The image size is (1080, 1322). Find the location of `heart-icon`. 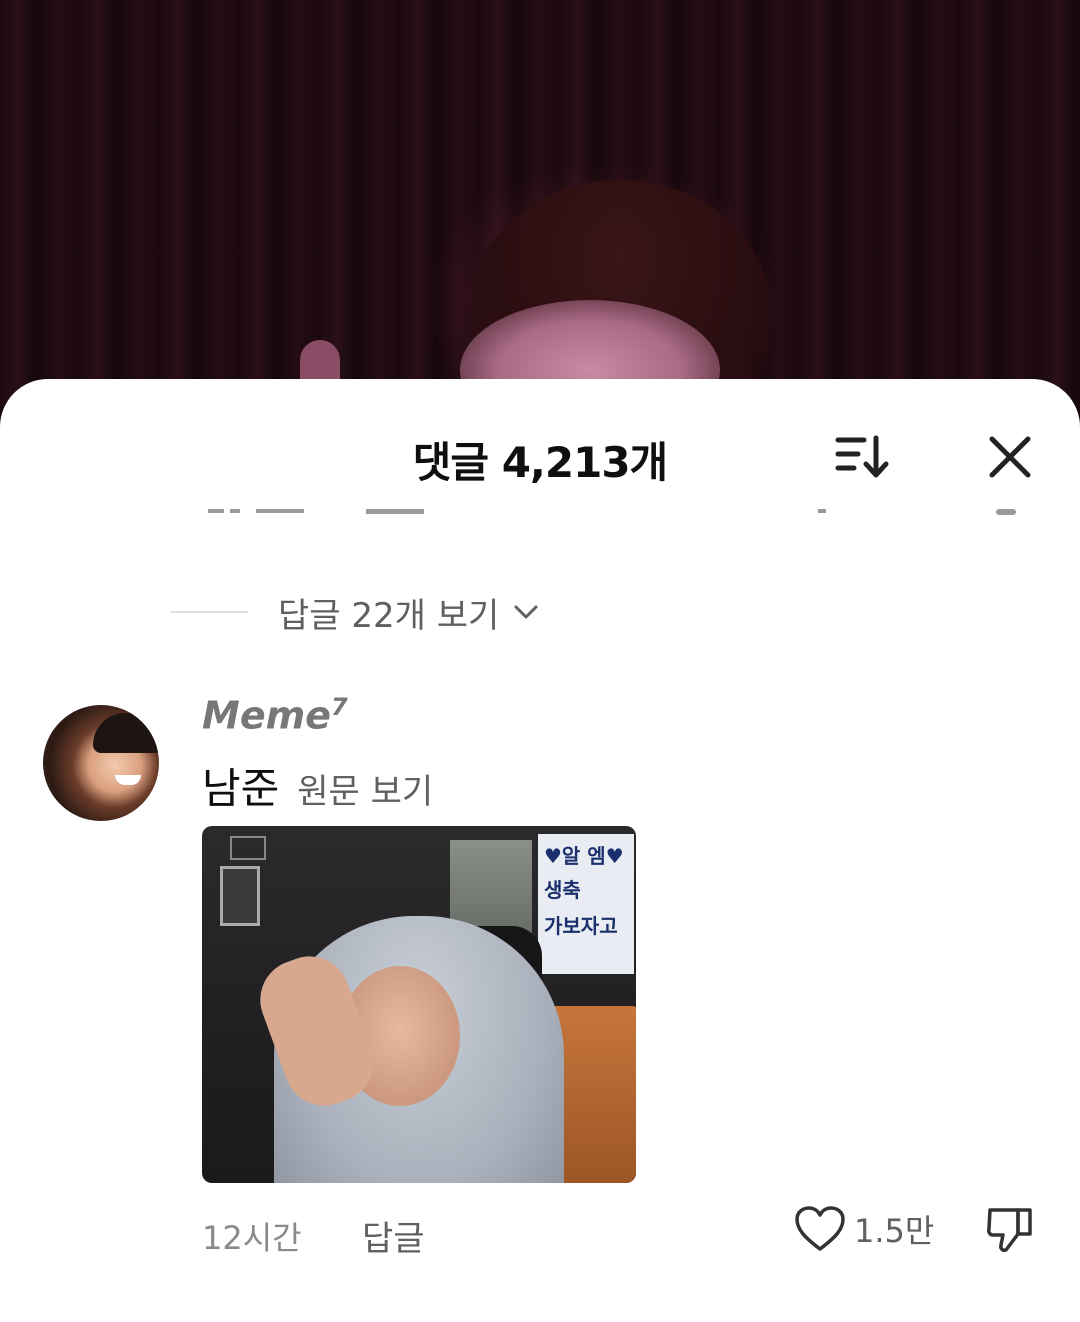

heart-icon is located at coordinates (820, 1228).